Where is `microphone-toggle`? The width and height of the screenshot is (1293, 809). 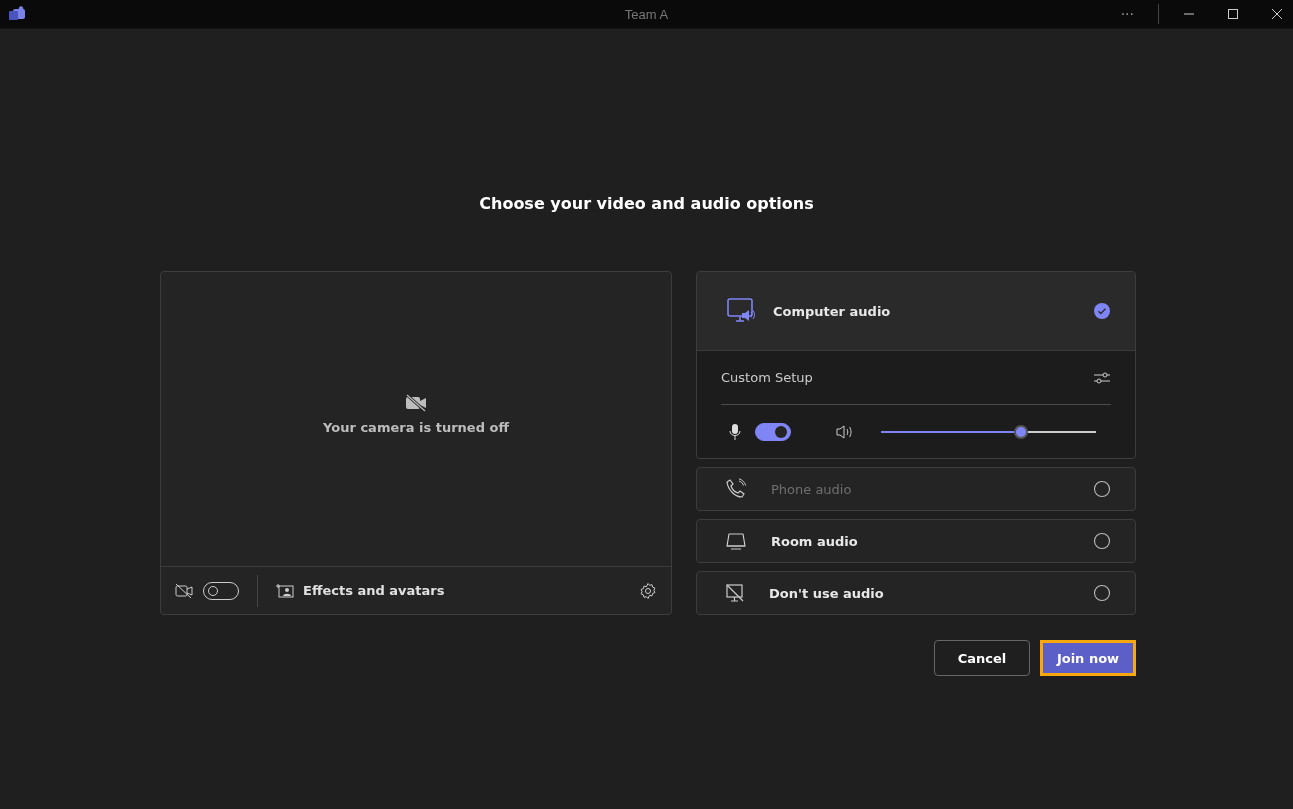
microphone-toggle is located at coordinates (773, 431).